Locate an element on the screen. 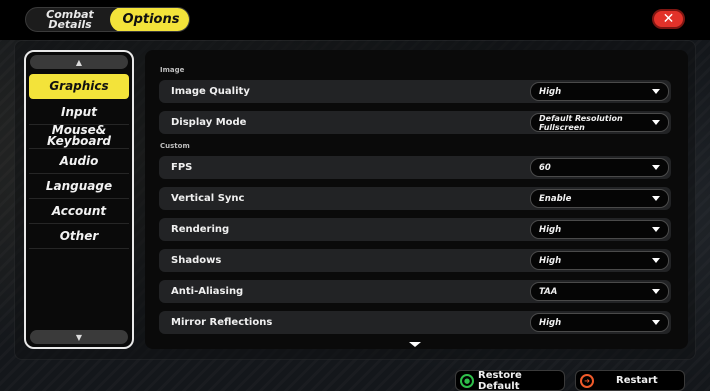 This screenshot has height=391, width=710. display-mode-dropdown: Default Resolution Fullscreen is located at coordinates (599, 122).